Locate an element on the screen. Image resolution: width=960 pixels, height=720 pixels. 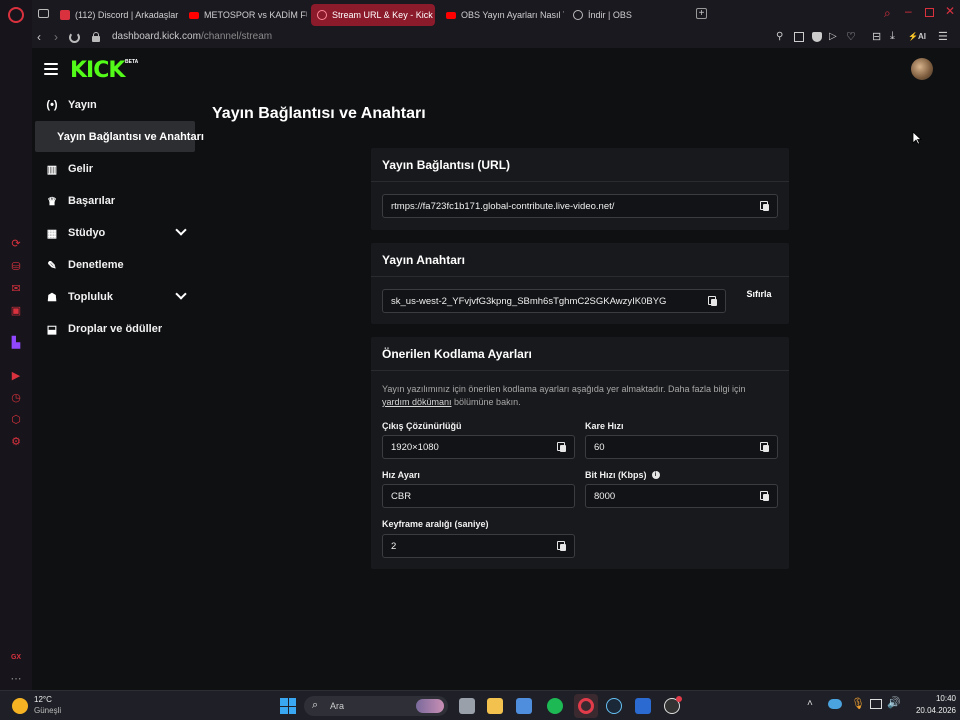
weather-sun-icon is located at coordinates (20, 706).